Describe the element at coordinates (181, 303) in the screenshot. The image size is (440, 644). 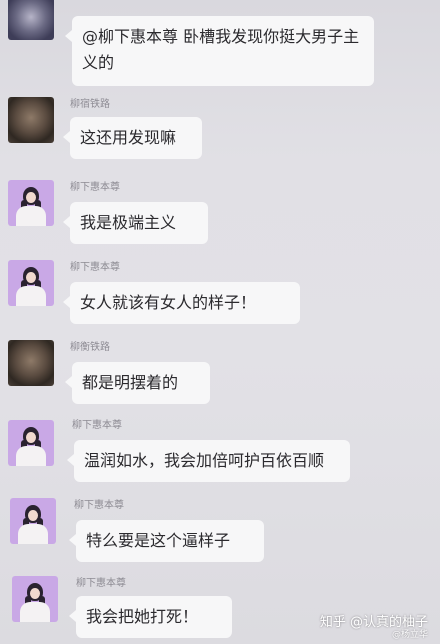
I see `message-bubble: 女人就该有女人的样子！` at that location.